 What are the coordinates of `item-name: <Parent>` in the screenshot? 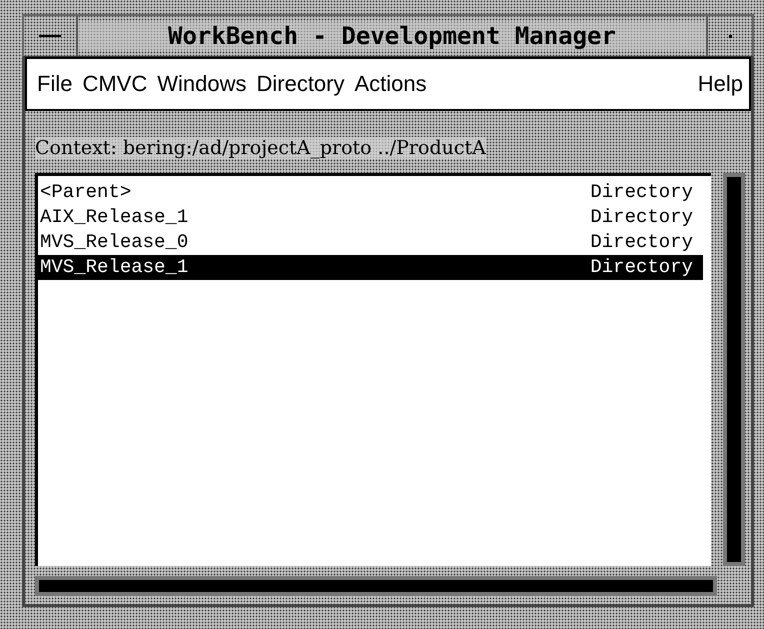 It's located at (86, 192).